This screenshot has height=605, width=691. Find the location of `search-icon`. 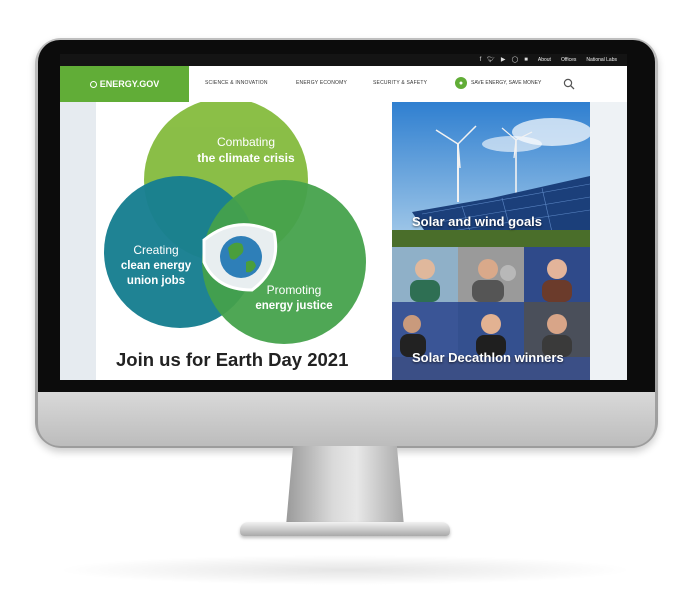

search-icon is located at coordinates (569, 84).